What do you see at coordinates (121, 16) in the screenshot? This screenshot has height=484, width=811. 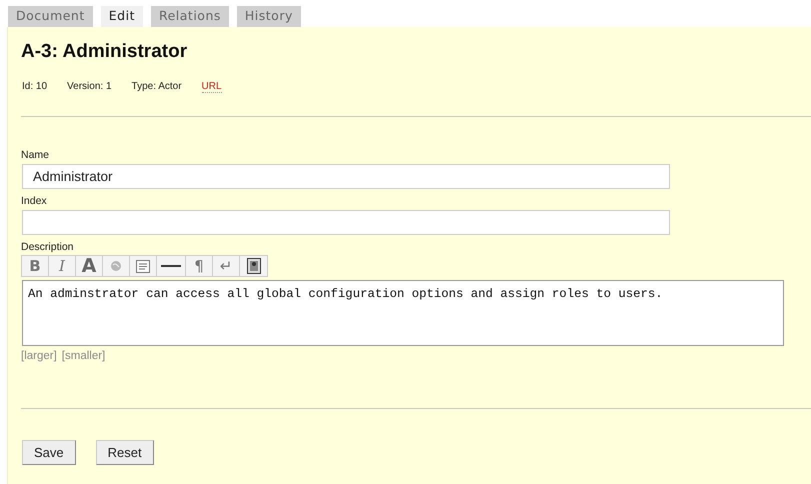 I see `tab: Edit` at bounding box center [121, 16].